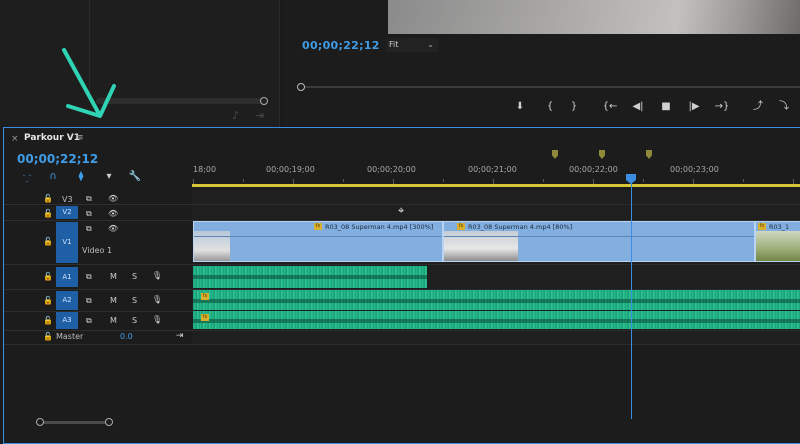 This screenshot has height=444, width=800. What do you see at coordinates (259, 115) in the screenshot?
I see `export-frame-icon: ⇥` at bounding box center [259, 115].